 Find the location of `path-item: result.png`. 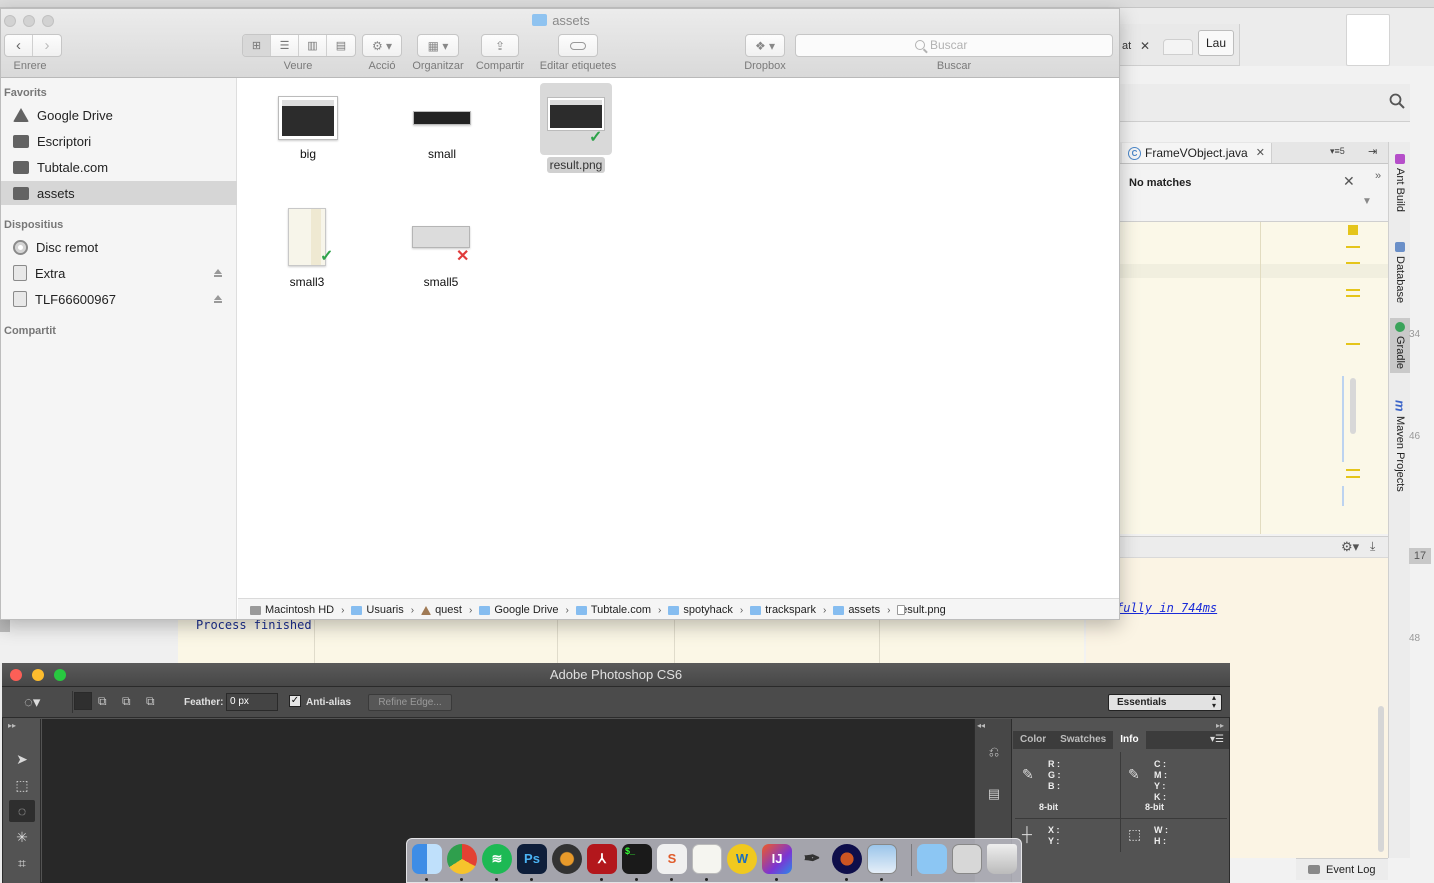

path-item: result.png is located at coordinates (921, 610).